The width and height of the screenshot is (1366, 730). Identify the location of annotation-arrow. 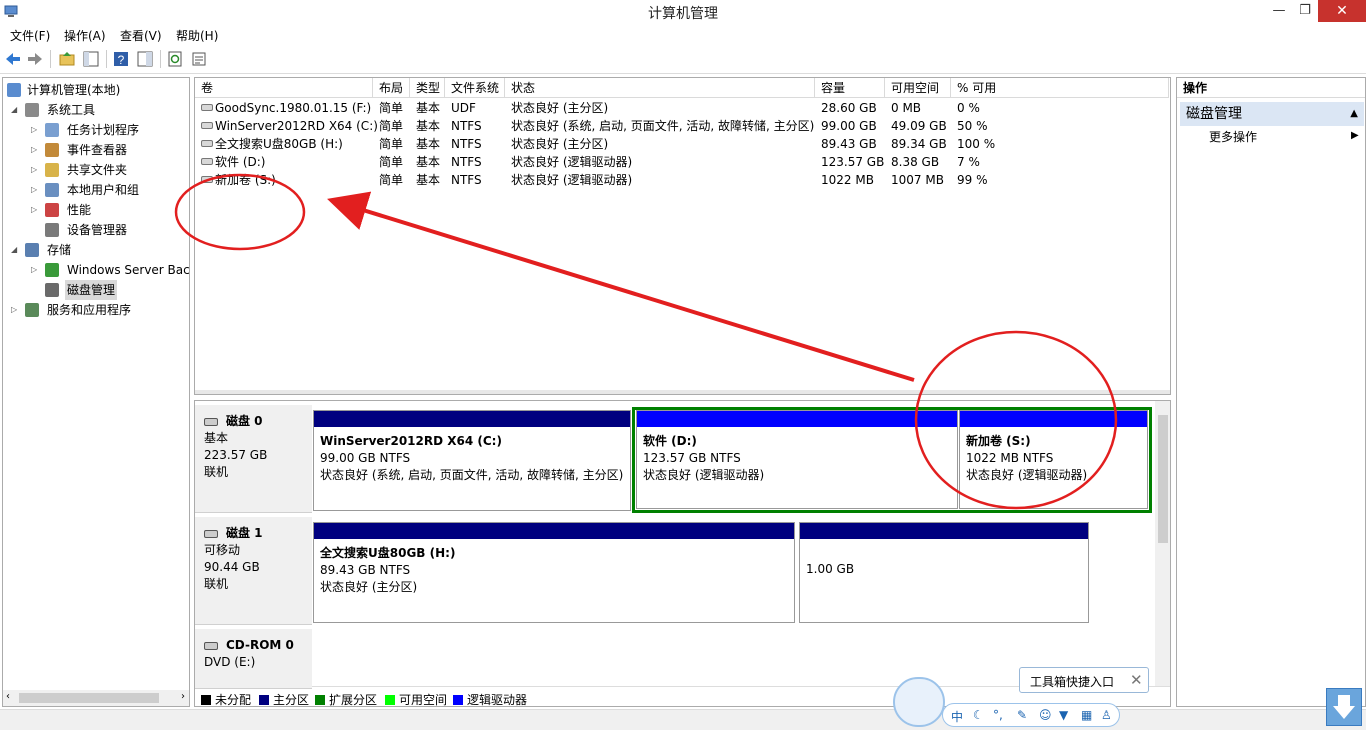
(621, 286).